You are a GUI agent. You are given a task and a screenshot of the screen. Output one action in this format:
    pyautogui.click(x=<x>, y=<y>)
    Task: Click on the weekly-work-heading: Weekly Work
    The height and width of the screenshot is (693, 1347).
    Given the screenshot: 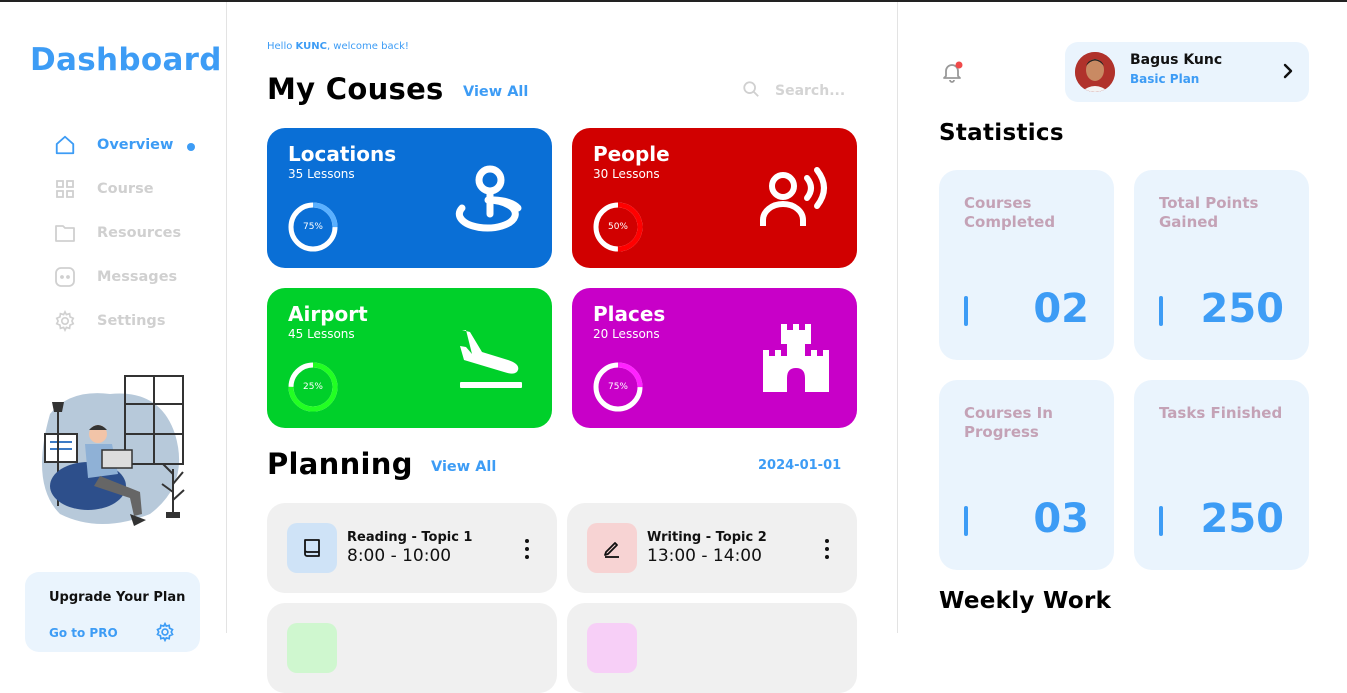 What is the action you would take?
    pyautogui.click(x=1025, y=601)
    